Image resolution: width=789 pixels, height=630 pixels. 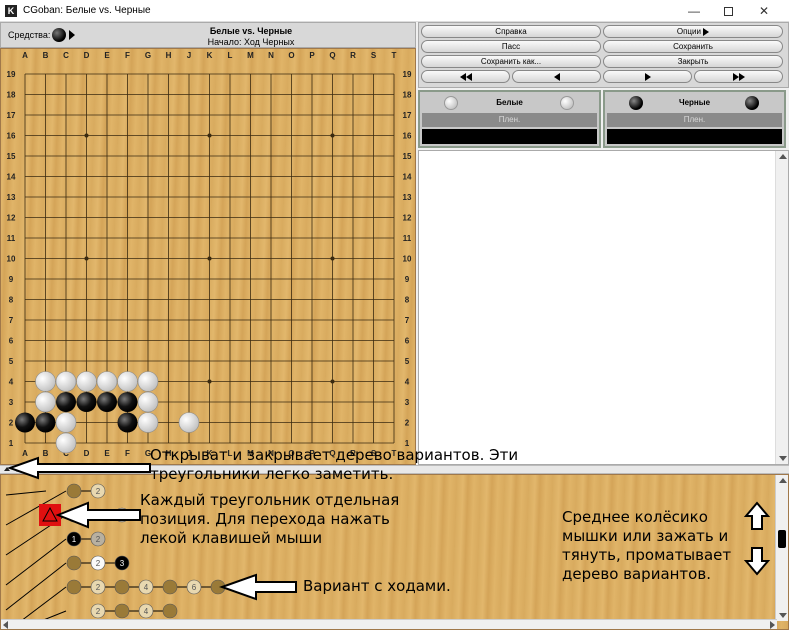 I want to click on scroll-thumb, so click(x=782, y=539).